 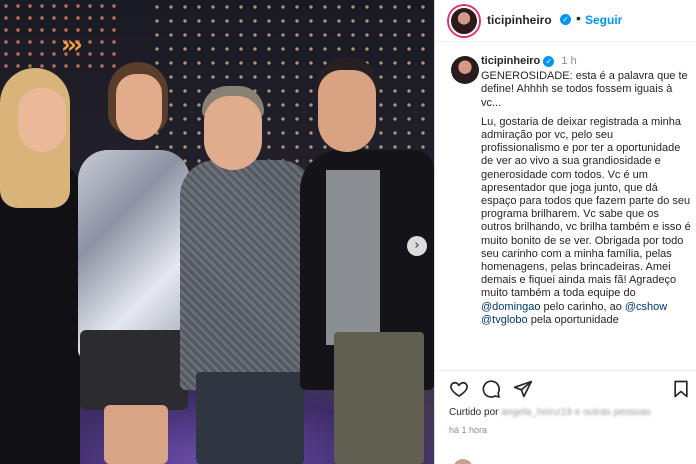 I want to click on post-timestamp: há 1 hora, so click(x=468, y=430).